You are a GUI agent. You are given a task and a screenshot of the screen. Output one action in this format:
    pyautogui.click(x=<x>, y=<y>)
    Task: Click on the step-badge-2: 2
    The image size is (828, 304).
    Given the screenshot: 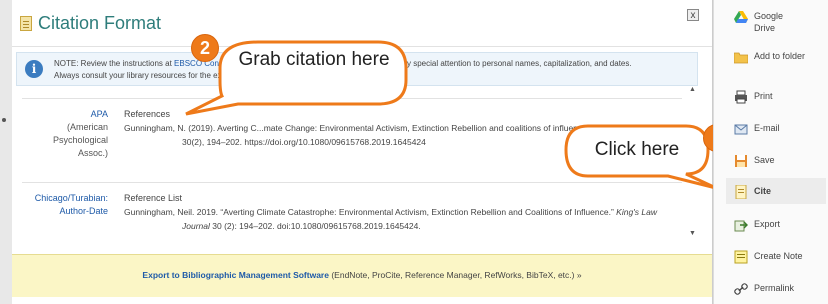 What is the action you would take?
    pyautogui.click(x=205, y=48)
    